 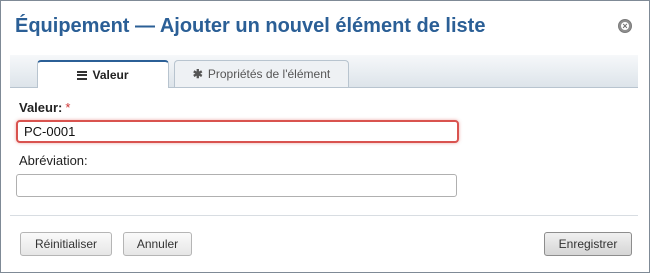 I want to click on close-icon: ×, so click(x=625, y=26).